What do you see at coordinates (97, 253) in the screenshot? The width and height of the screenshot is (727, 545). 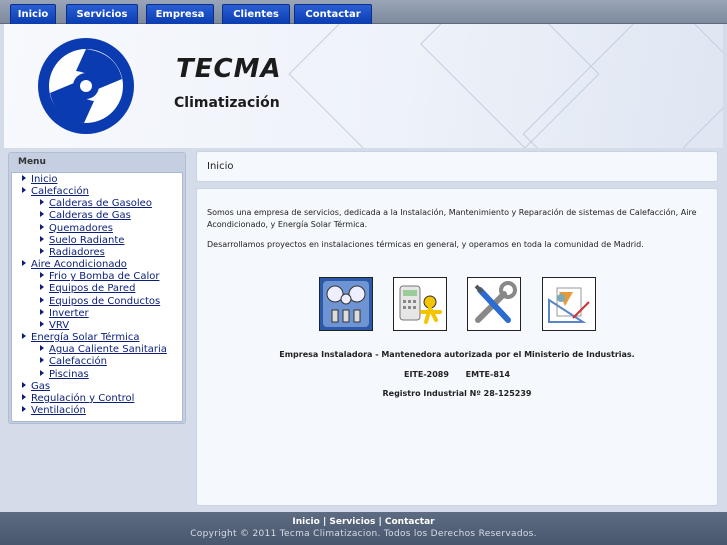 I see `sidebar-item-radiadores: Radiadores` at bounding box center [97, 253].